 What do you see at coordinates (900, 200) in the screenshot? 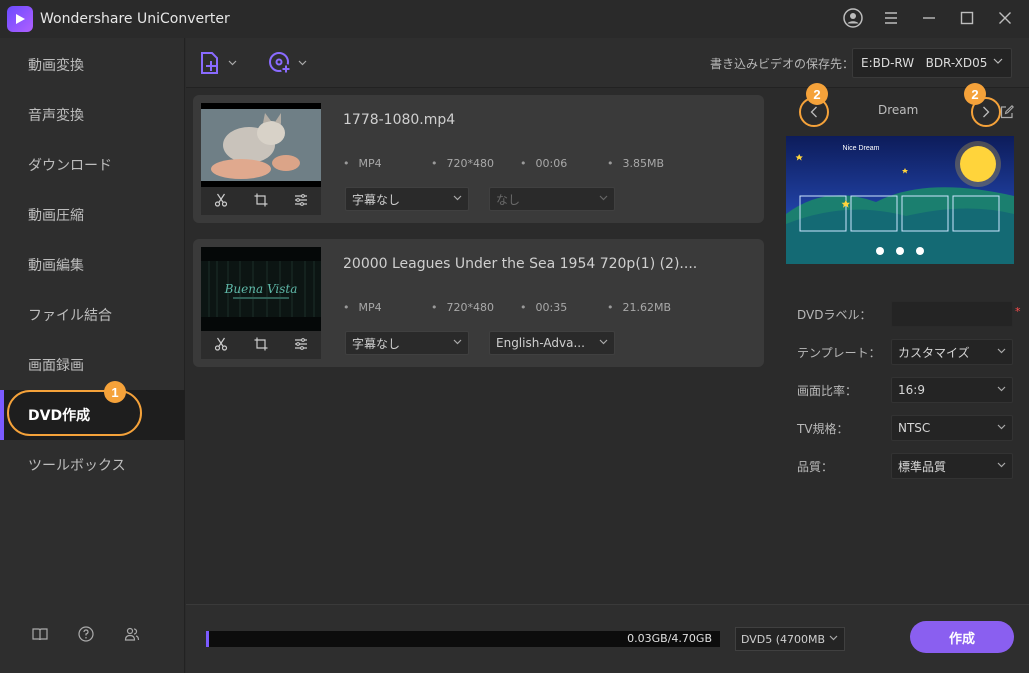
I see `template-preview: Nice Dream` at bounding box center [900, 200].